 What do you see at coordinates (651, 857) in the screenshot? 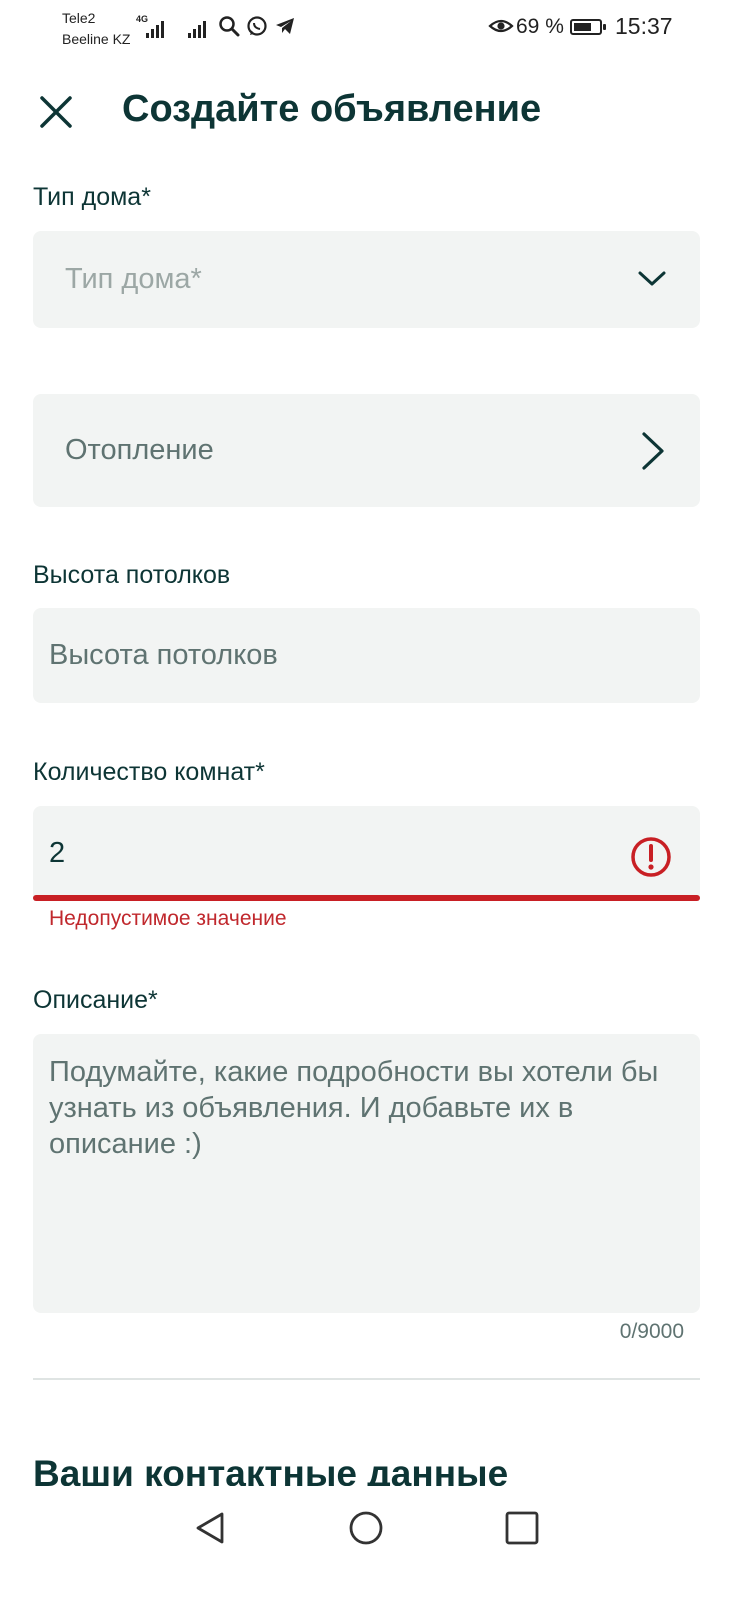
I see `error-icon` at bounding box center [651, 857].